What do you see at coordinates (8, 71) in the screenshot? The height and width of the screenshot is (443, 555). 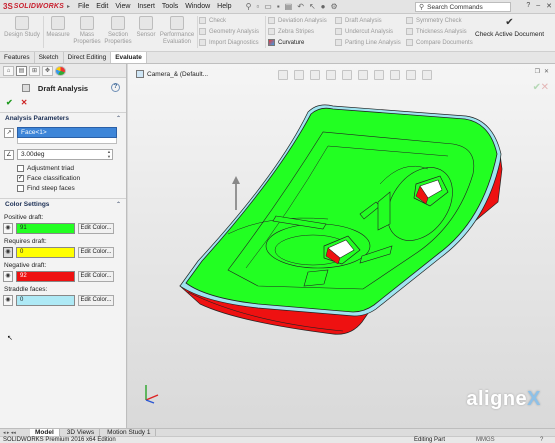 I see `feature-manager-tab-icon: ⌂` at bounding box center [8, 71].